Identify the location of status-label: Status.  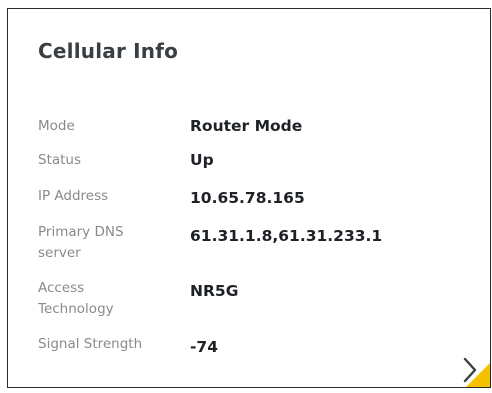
(60, 160).